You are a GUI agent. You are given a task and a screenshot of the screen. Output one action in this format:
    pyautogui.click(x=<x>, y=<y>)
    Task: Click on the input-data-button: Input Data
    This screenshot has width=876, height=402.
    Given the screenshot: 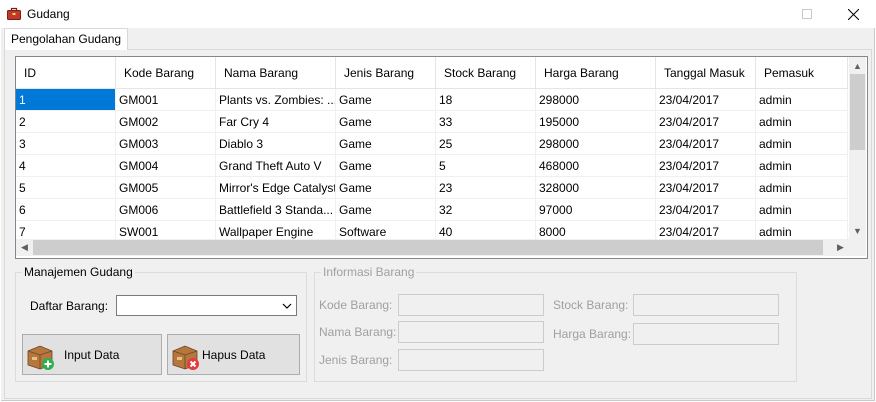 What is the action you would take?
    pyautogui.click(x=92, y=354)
    